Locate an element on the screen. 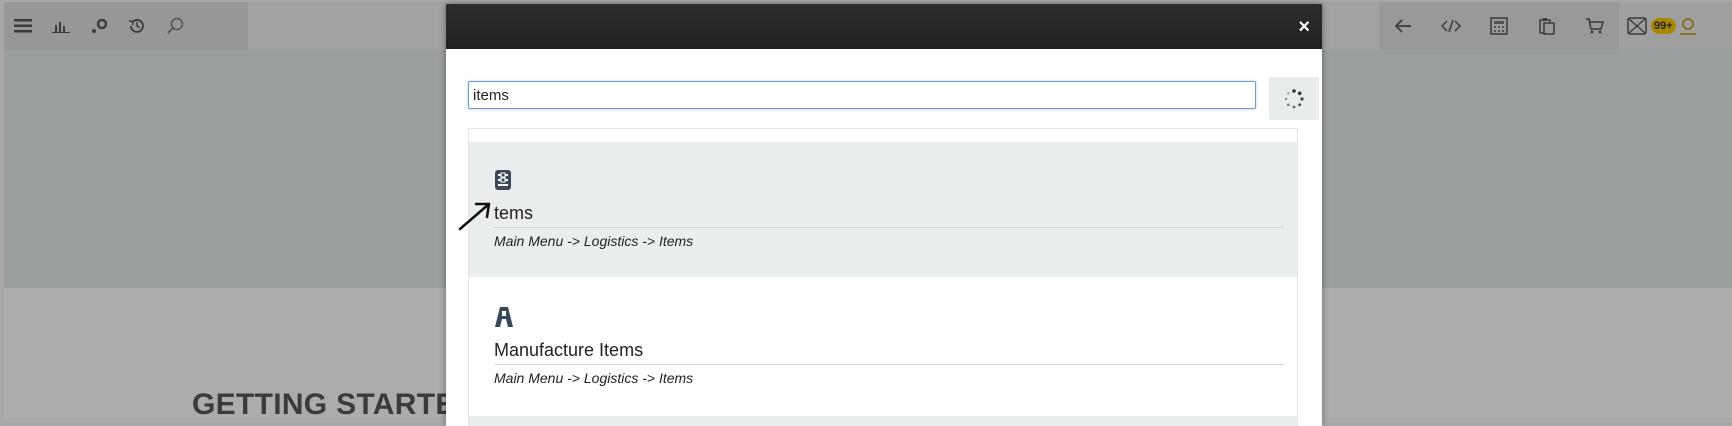 This screenshot has width=1732, height=426. result-item-next is located at coordinates (883, 421).